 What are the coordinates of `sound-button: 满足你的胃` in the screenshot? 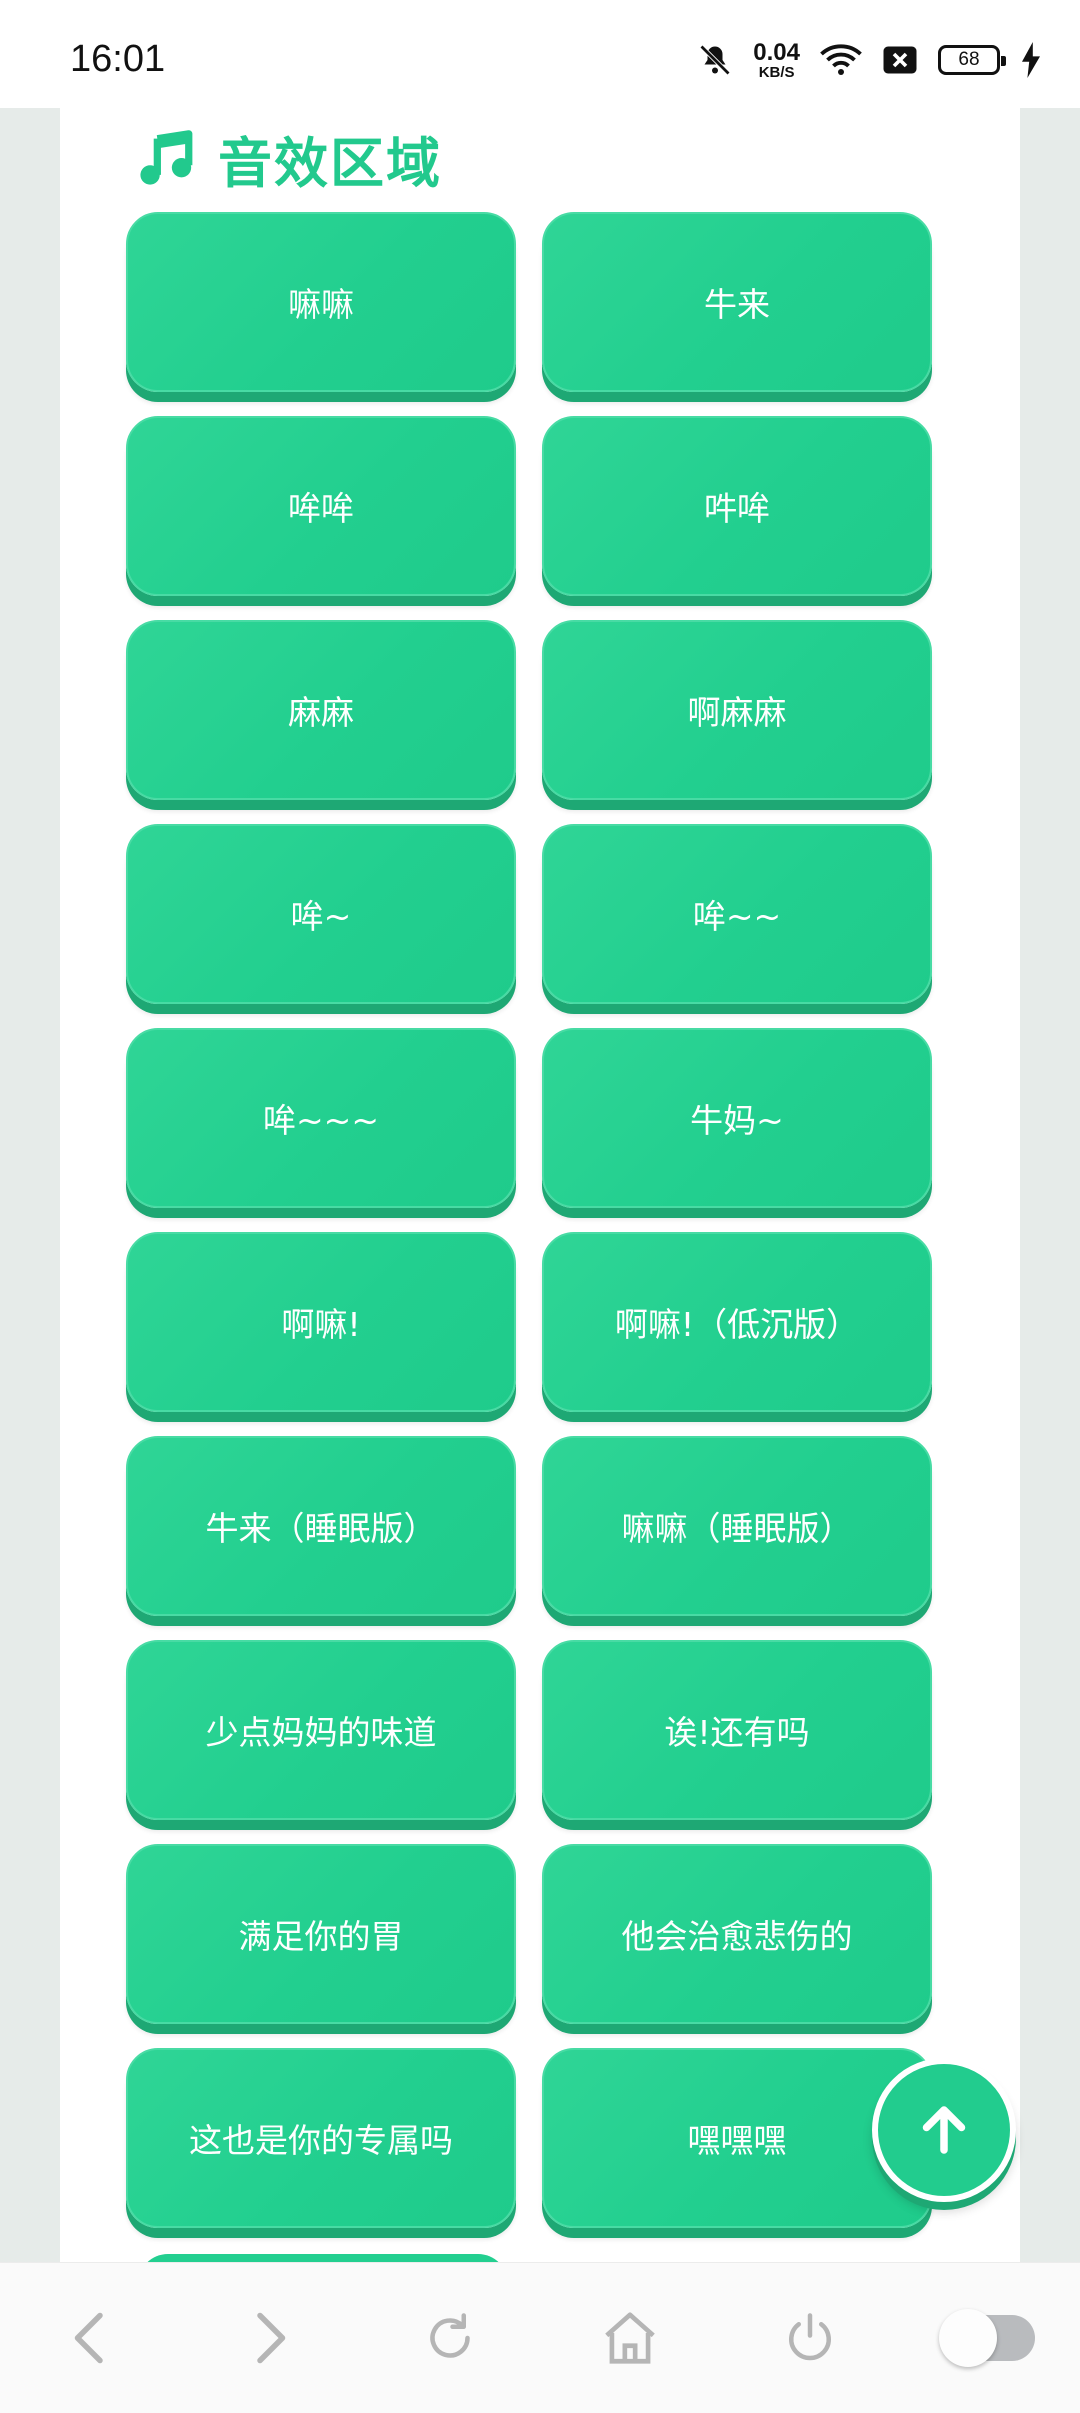 It's located at (321, 1934).